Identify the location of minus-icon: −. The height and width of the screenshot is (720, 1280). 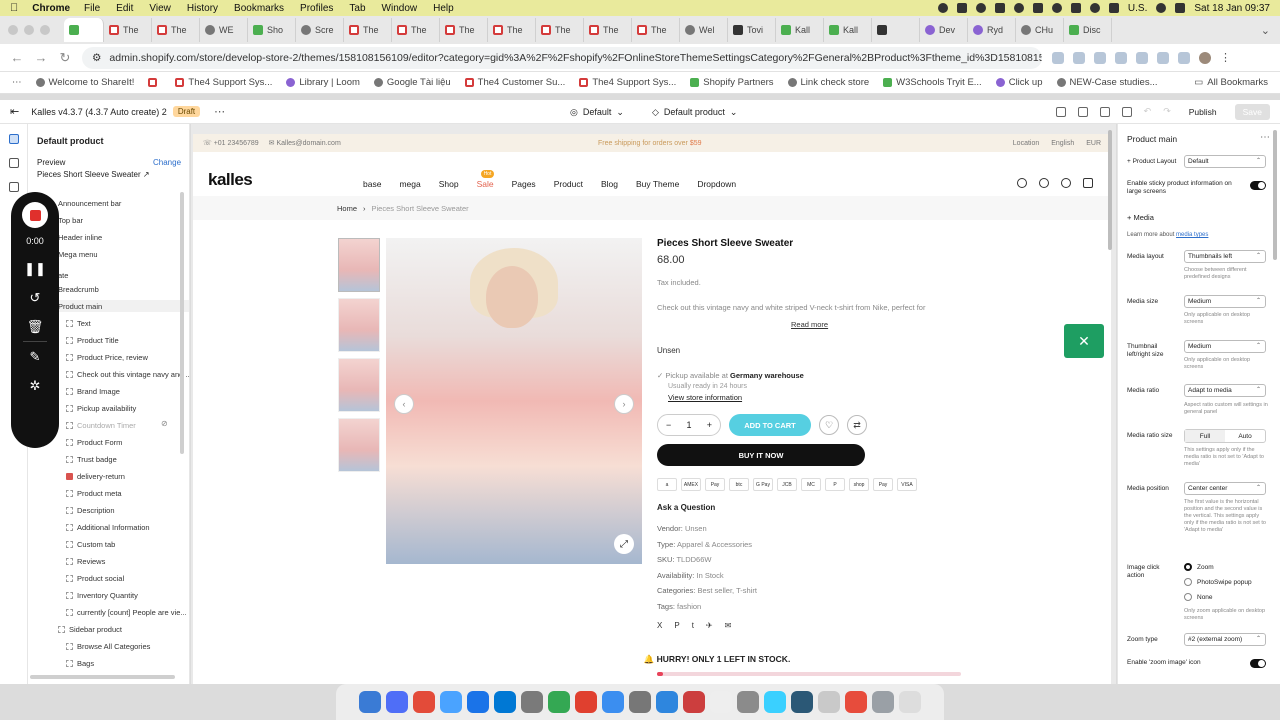
(668, 425).